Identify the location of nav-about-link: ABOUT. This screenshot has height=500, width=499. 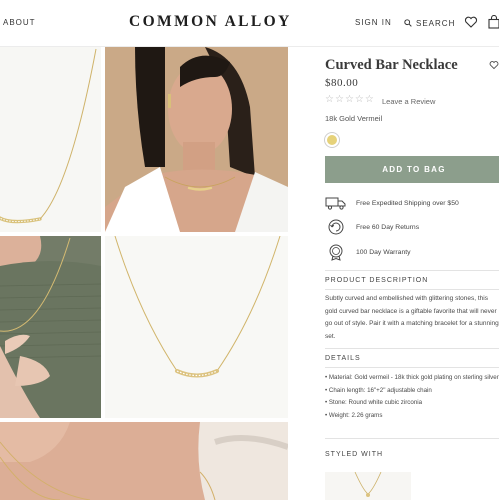
(19, 22).